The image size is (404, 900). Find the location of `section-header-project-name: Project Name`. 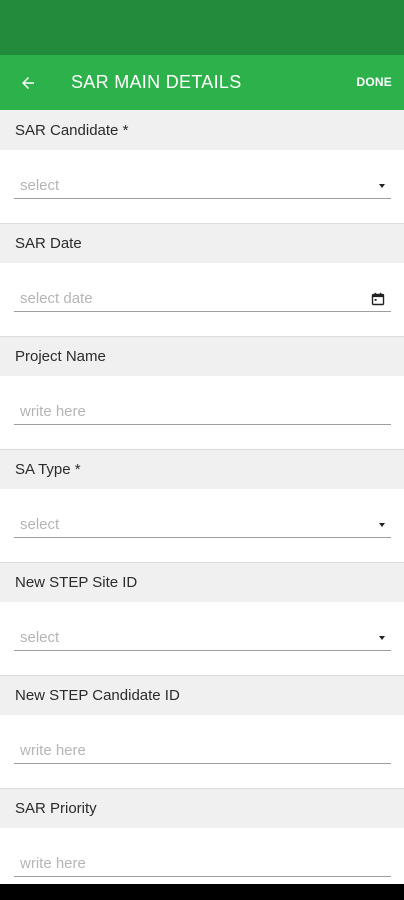

section-header-project-name: Project Name is located at coordinates (202, 356).